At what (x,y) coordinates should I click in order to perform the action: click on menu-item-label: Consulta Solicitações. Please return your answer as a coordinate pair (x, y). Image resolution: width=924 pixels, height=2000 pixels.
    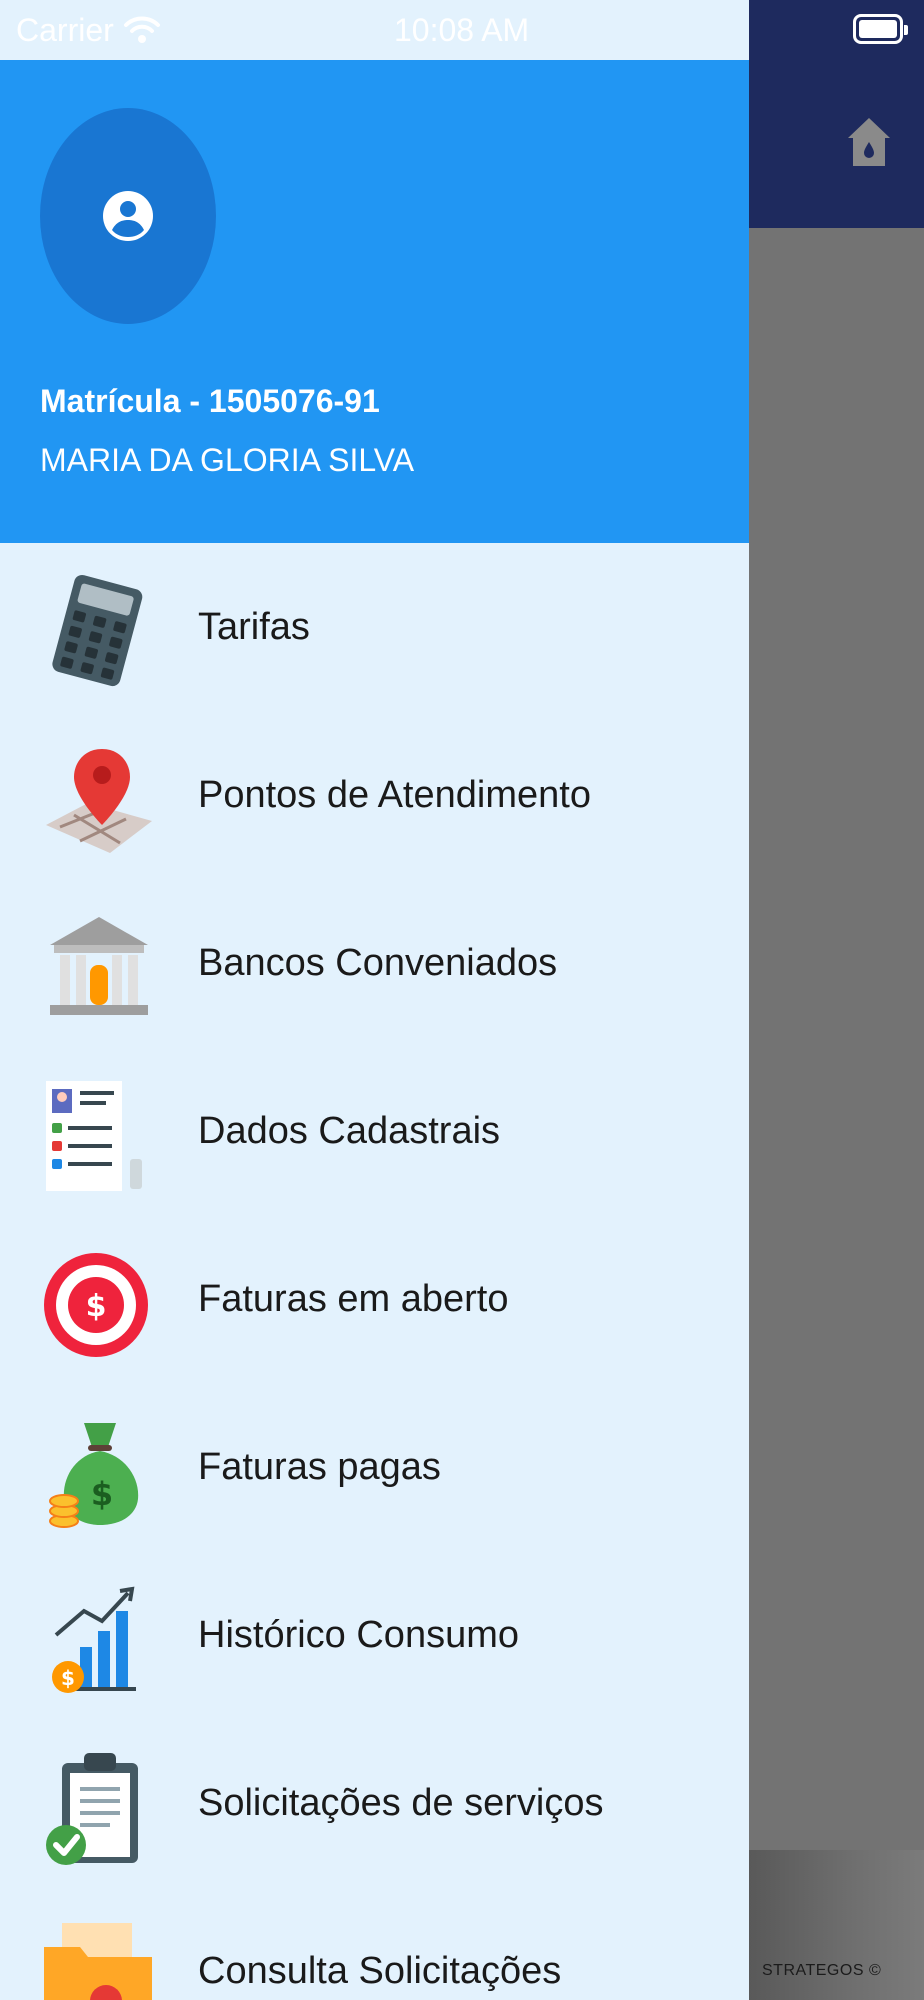
    Looking at the image, I should click on (380, 1971).